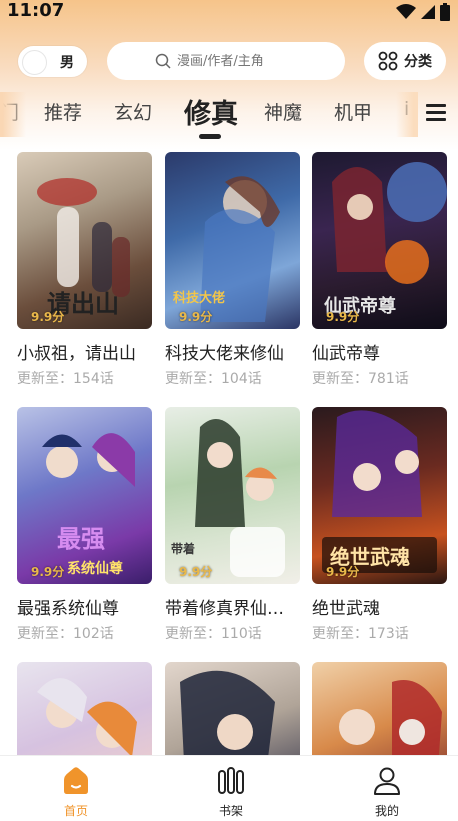  What do you see at coordinates (386, 811) in the screenshot?
I see `nav-profile-label: 我的` at bounding box center [386, 811].